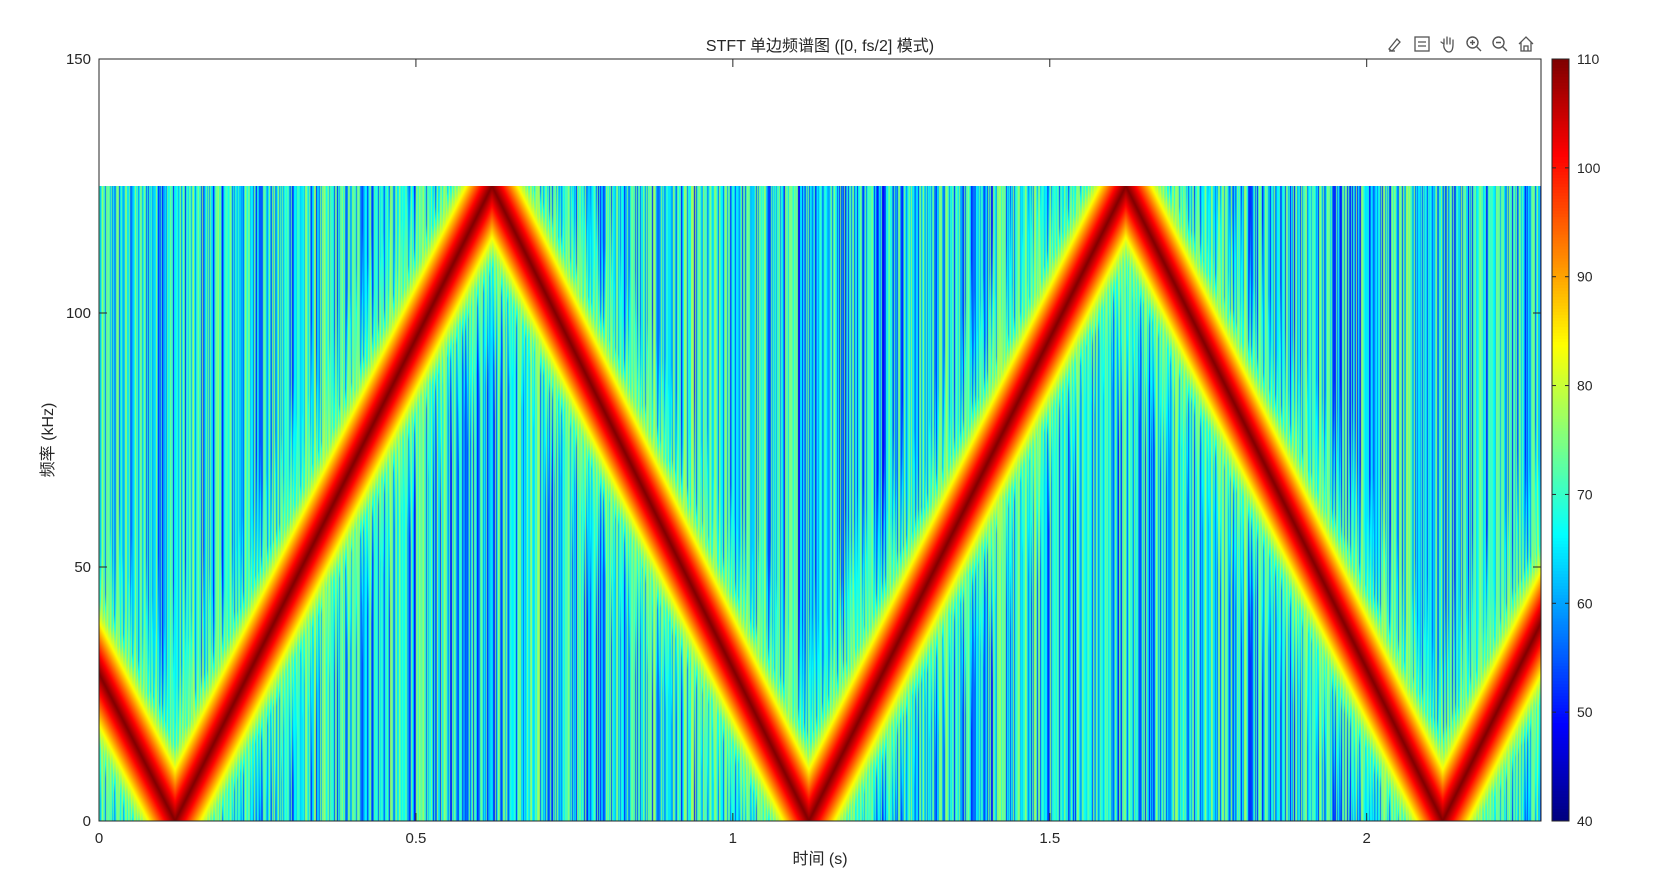 Image resolution: width=1668 pixels, height=877 pixels. What do you see at coordinates (1473, 43) in the screenshot?
I see `zoom-in-icon` at bounding box center [1473, 43].